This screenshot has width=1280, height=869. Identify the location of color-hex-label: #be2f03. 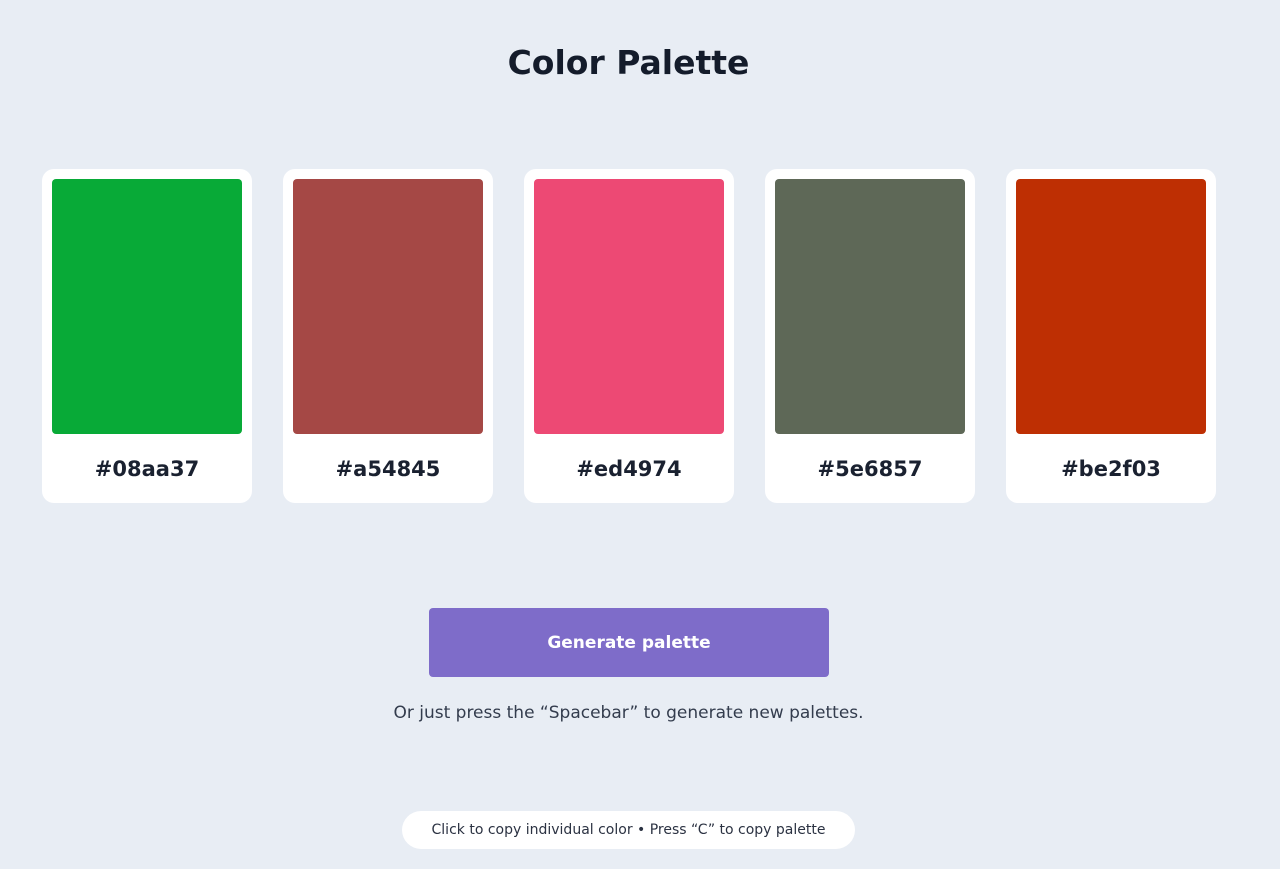
(1111, 469).